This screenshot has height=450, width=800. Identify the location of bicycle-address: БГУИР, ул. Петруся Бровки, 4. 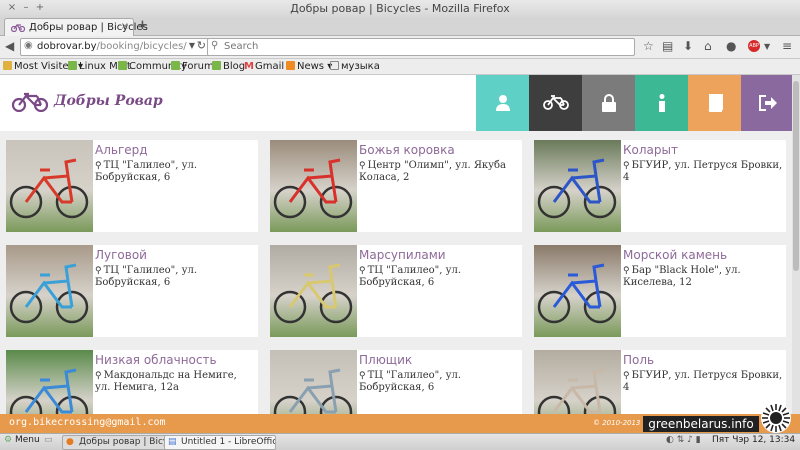
(703, 381).